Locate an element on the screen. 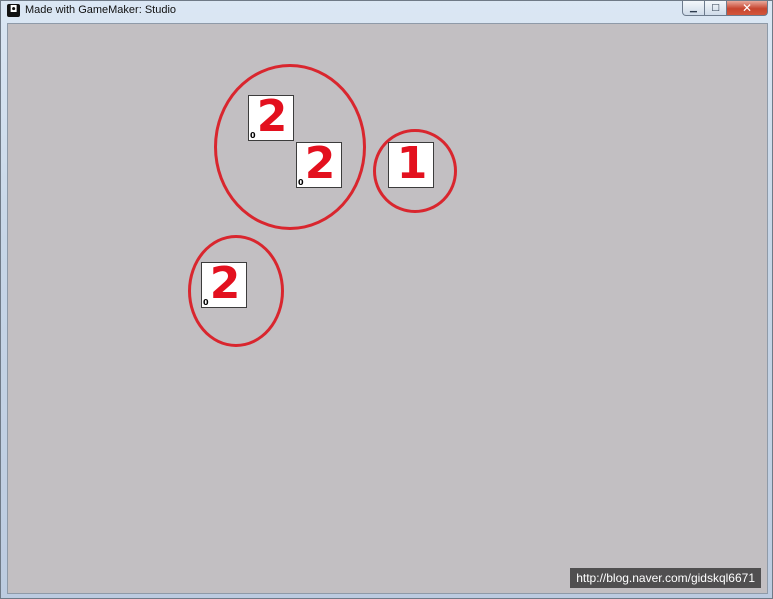 The width and height of the screenshot is (773, 599). close-icon: ✕ is located at coordinates (747, 8).